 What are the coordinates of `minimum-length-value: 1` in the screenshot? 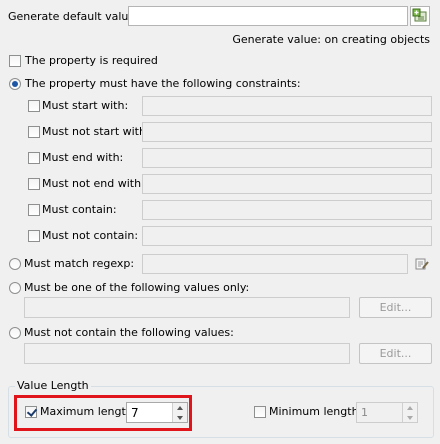 It's located at (364, 412).